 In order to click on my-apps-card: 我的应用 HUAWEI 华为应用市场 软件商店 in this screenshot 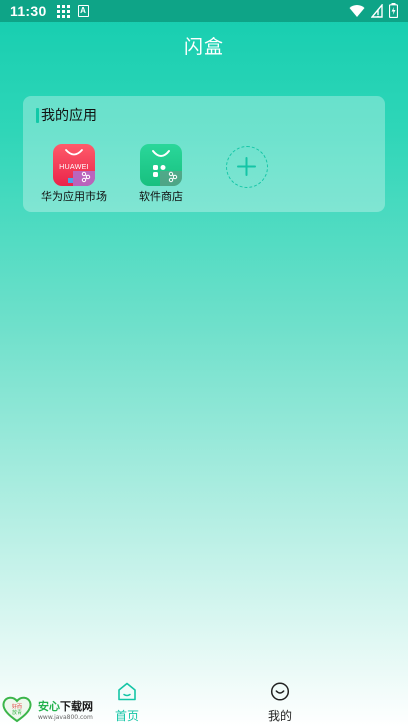, I will do `click(204, 154)`.